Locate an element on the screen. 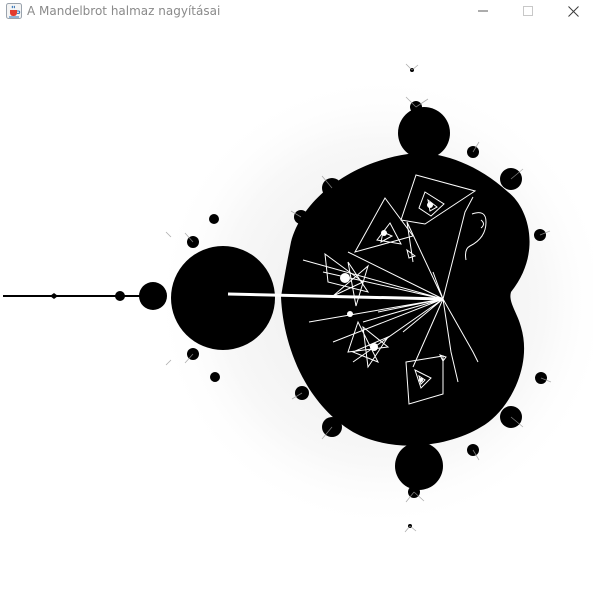  maximize-icon is located at coordinates (528, 11).